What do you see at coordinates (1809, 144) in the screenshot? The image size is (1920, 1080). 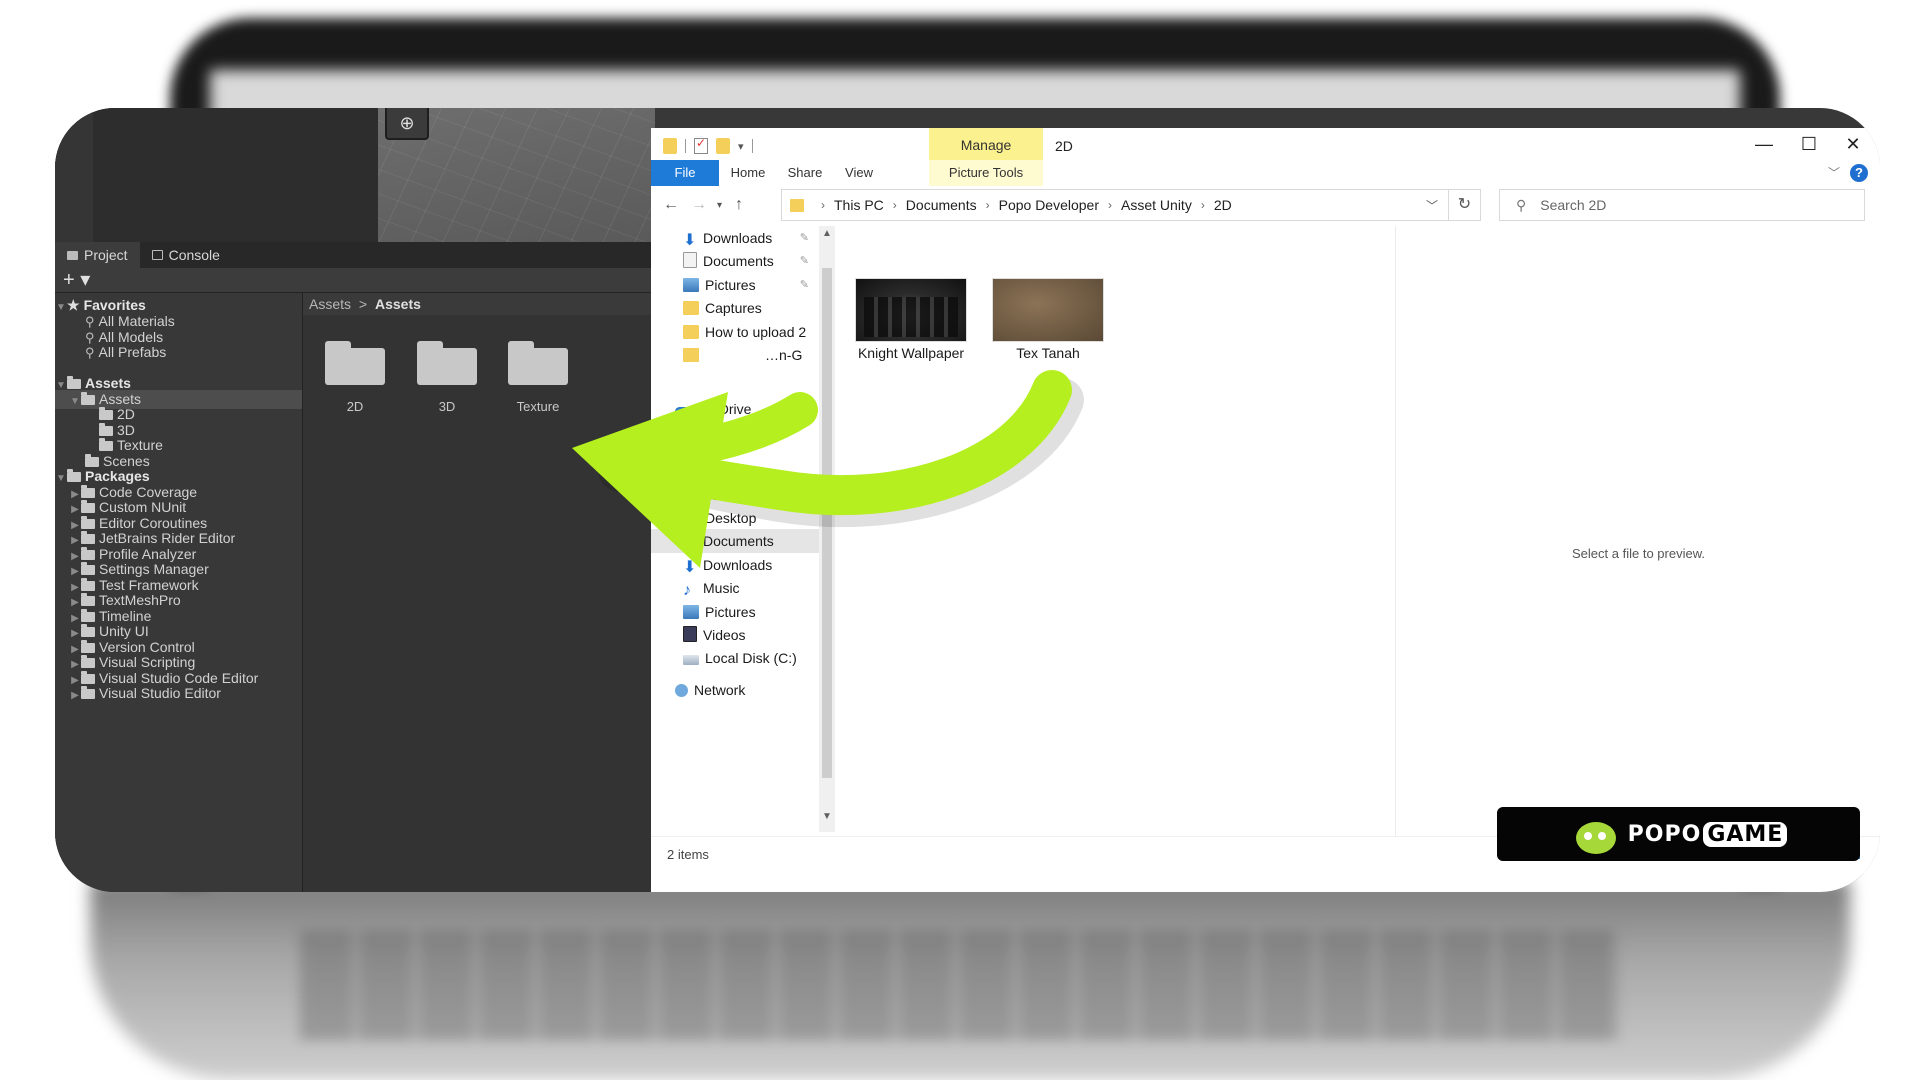 I see `maximize-icon: ☐` at bounding box center [1809, 144].